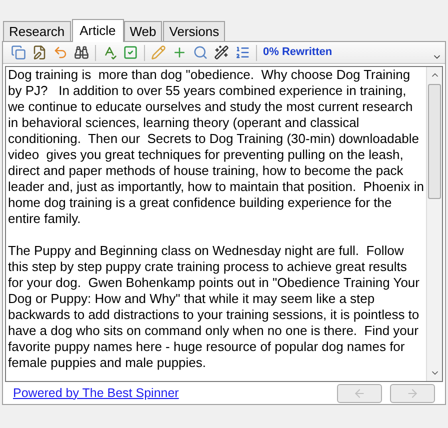 Image resolution: width=448 pixels, height=428 pixels. Describe the element at coordinates (158, 52) in the screenshot. I see `pencil-icon` at that location.